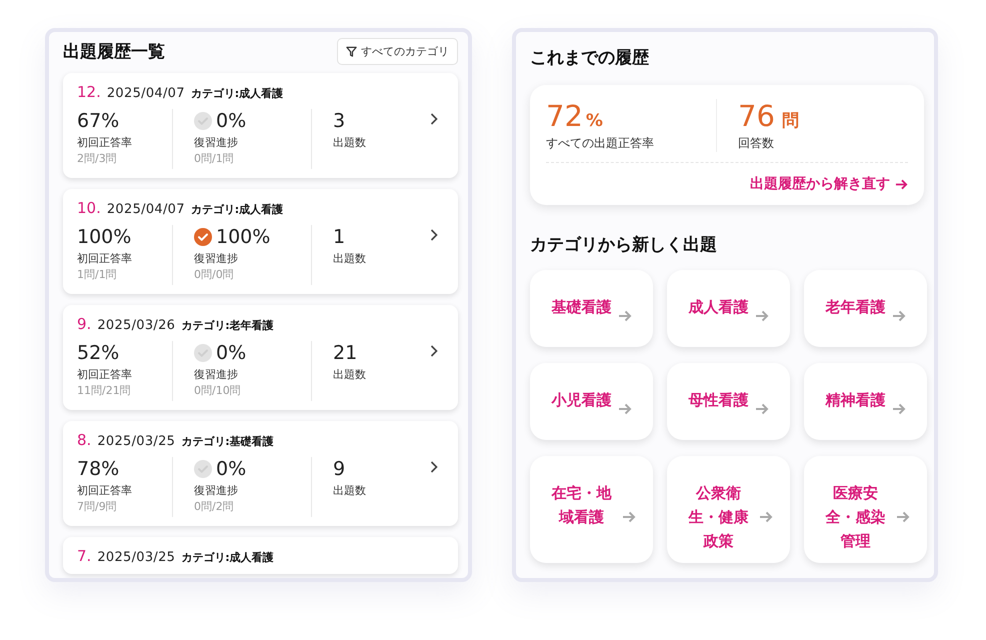 This screenshot has width=986, height=640. I want to click on question-count: 9, so click(339, 469).